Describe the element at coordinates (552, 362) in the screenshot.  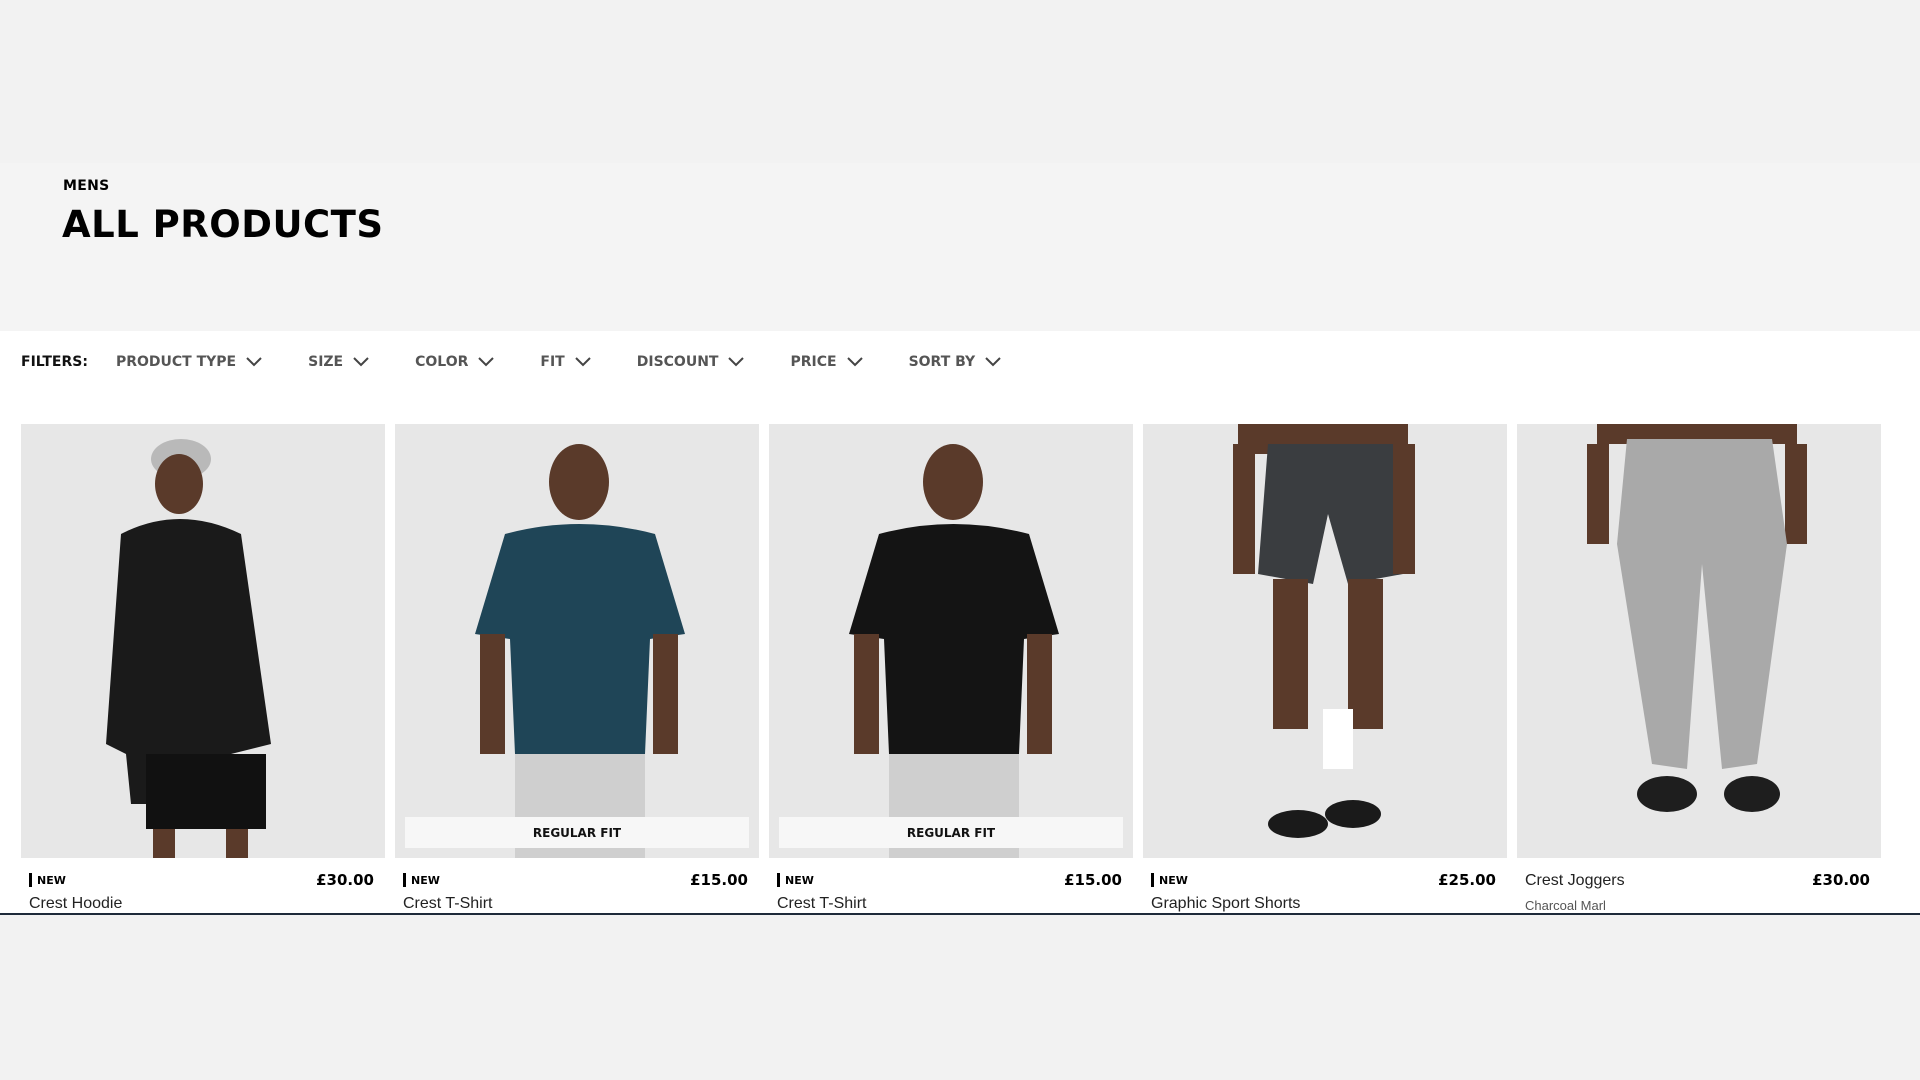
I see `filter-label: FIT` at that location.